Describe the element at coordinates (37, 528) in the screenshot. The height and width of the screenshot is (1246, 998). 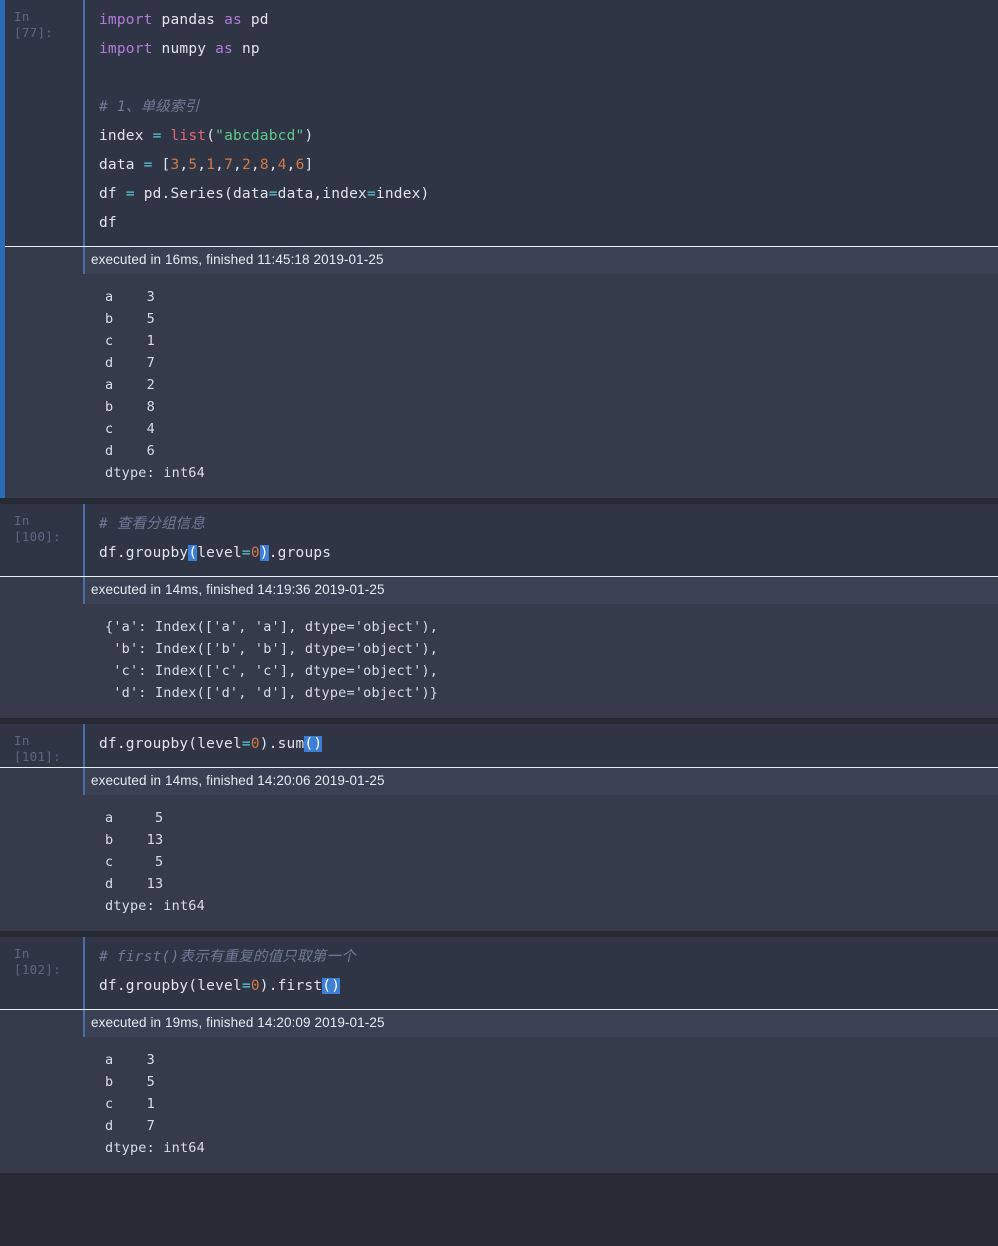
I see `cell-prompt-label: In [100]:` at that location.